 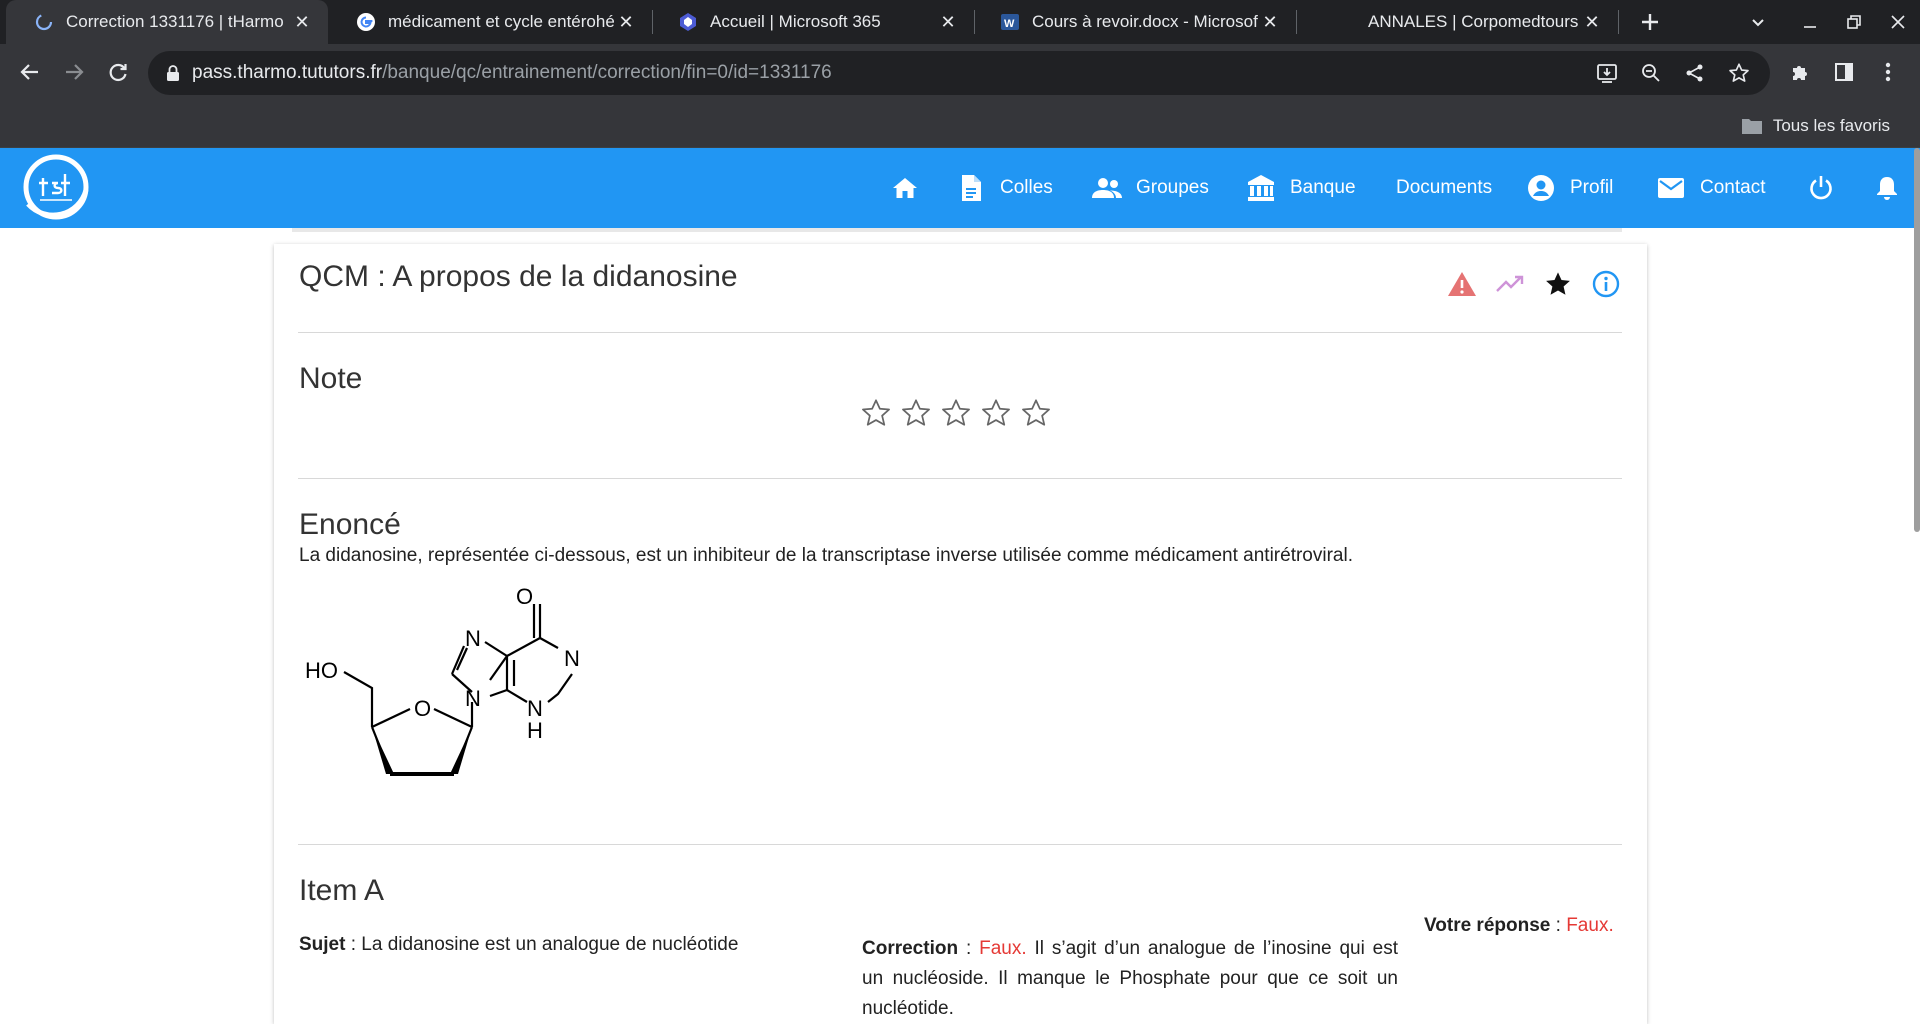 I want to click on nav-documents-label: Documents, so click(x=1444, y=187).